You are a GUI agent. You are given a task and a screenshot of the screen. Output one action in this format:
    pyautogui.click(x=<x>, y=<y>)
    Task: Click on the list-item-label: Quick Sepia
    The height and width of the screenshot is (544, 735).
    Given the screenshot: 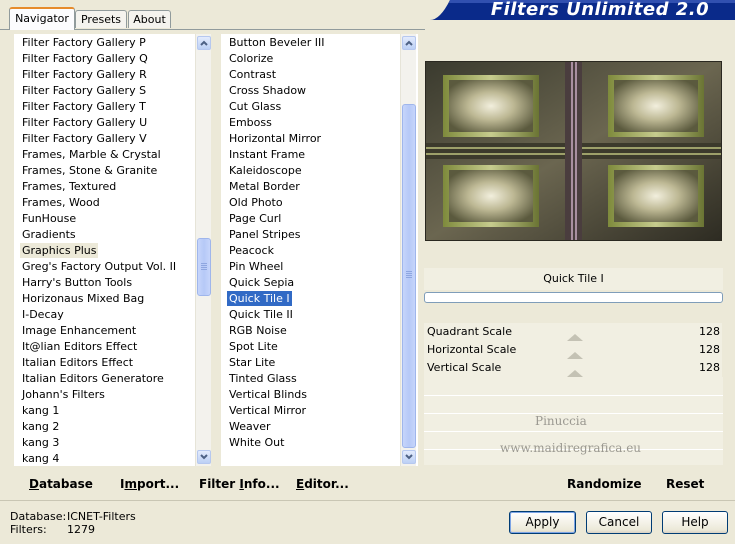 What is the action you would take?
    pyautogui.click(x=262, y=282)
    